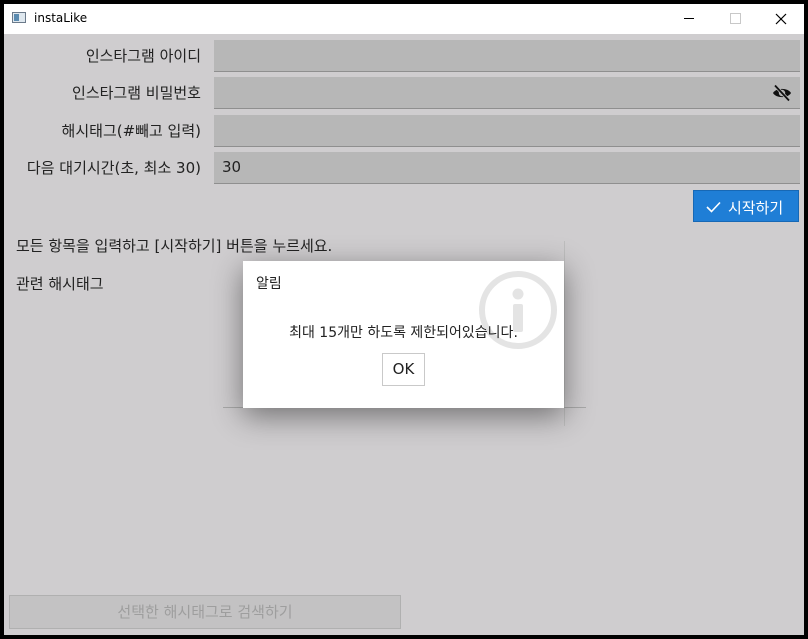  What do you see at coordinates (113, 168) in the screenshot?
I see `wait-time-label: 다음 대기시간(초, 최소 30)` at bounding box center [113, 168].